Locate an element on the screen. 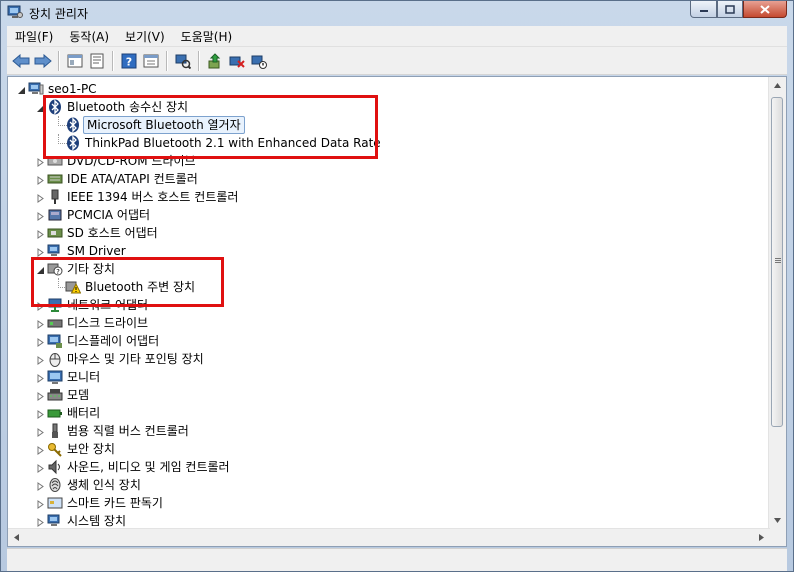  tree-node: 사운드, 비디오 및 게임 컨트롤러 is located at coordinates (389, 467).